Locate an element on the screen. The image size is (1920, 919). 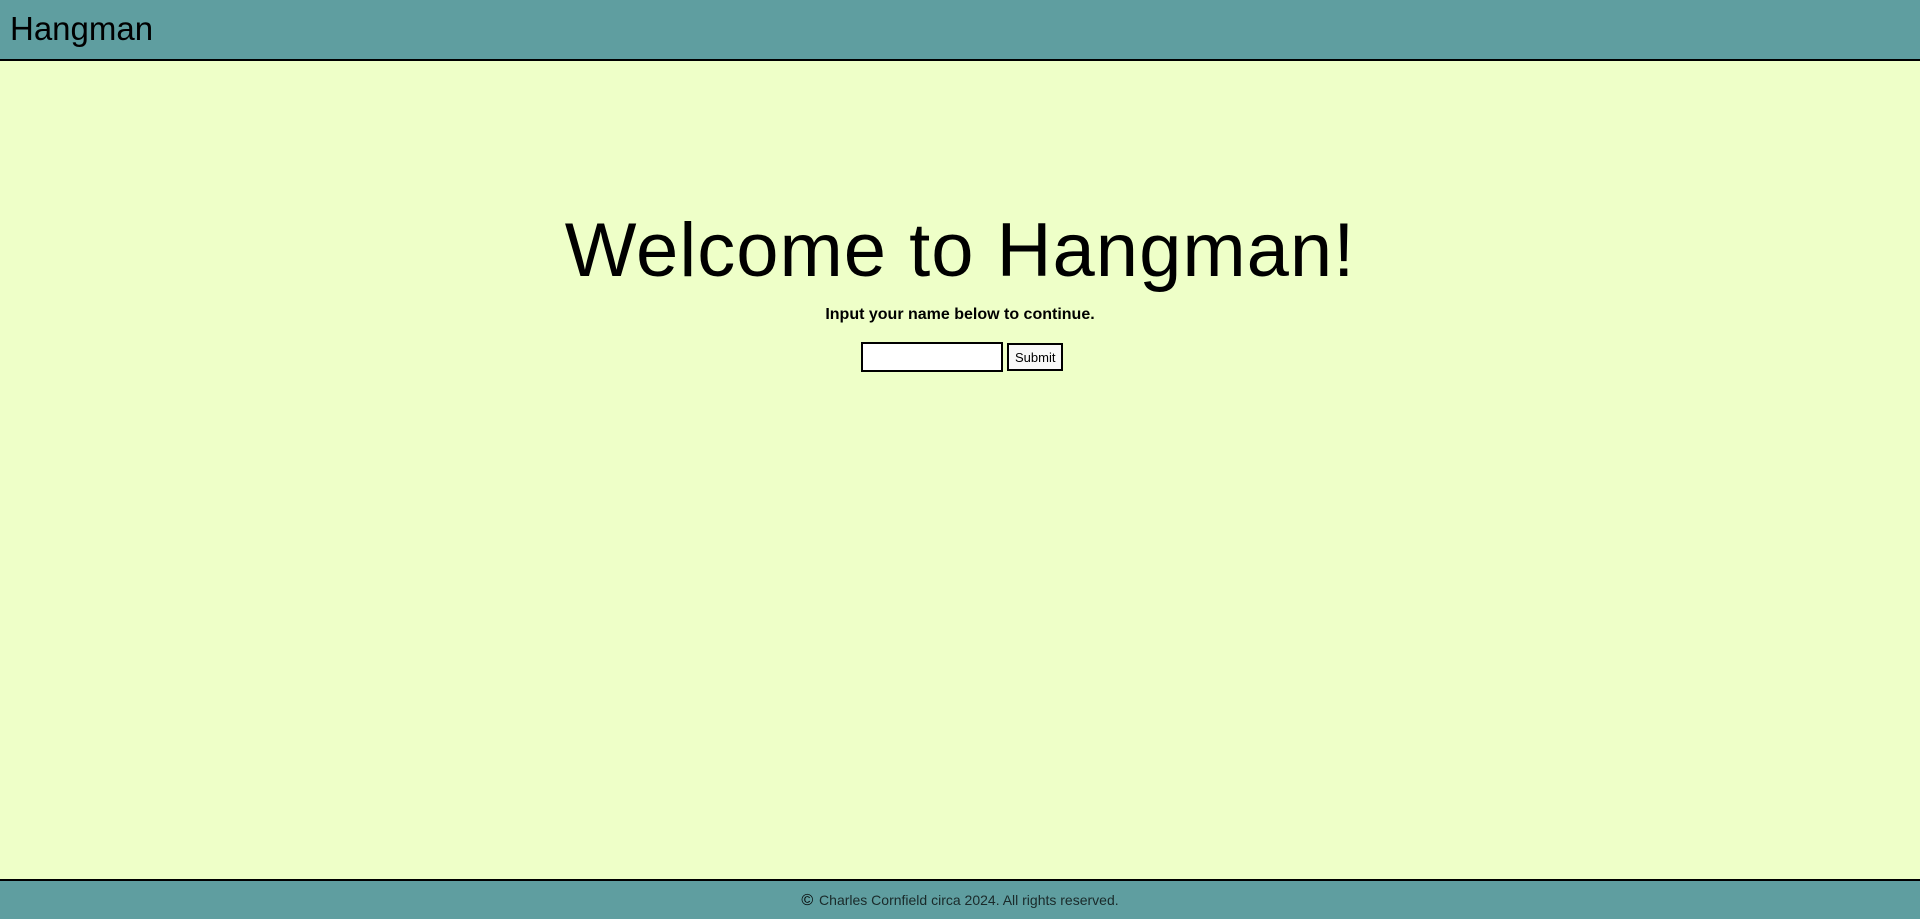
header-bar: Hangman is located at coordinates (960, 30).